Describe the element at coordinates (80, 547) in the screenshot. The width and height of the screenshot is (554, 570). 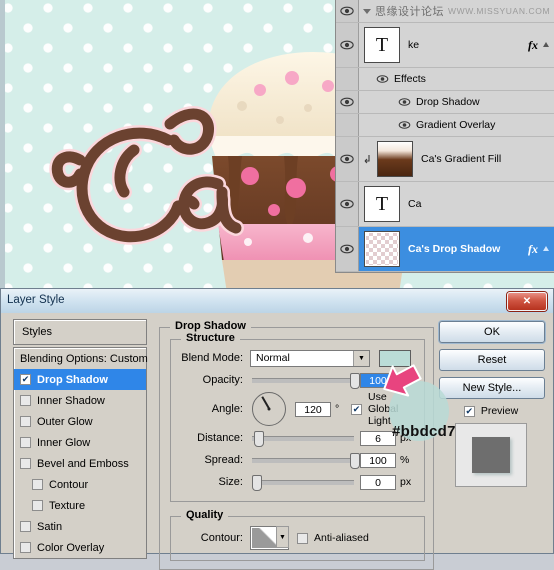
I see `style-item-color-overlay: Color Overlay` at that location.